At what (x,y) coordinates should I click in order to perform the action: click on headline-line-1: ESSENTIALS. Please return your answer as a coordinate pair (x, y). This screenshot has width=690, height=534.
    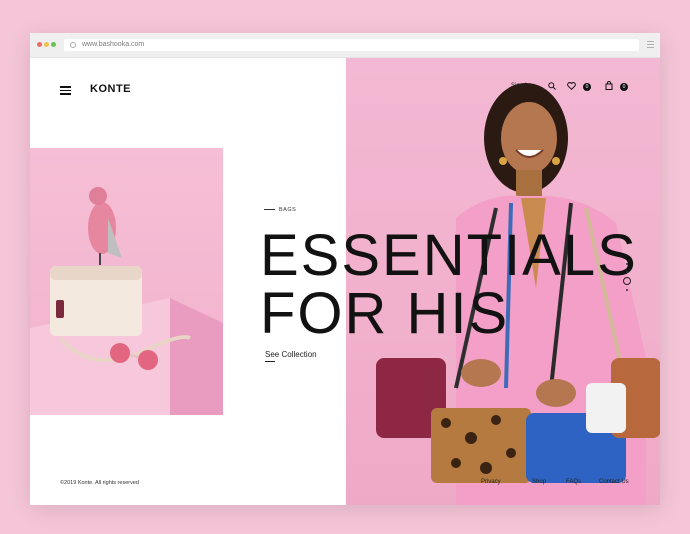
    Looking at the image, I should click on (449, 255).